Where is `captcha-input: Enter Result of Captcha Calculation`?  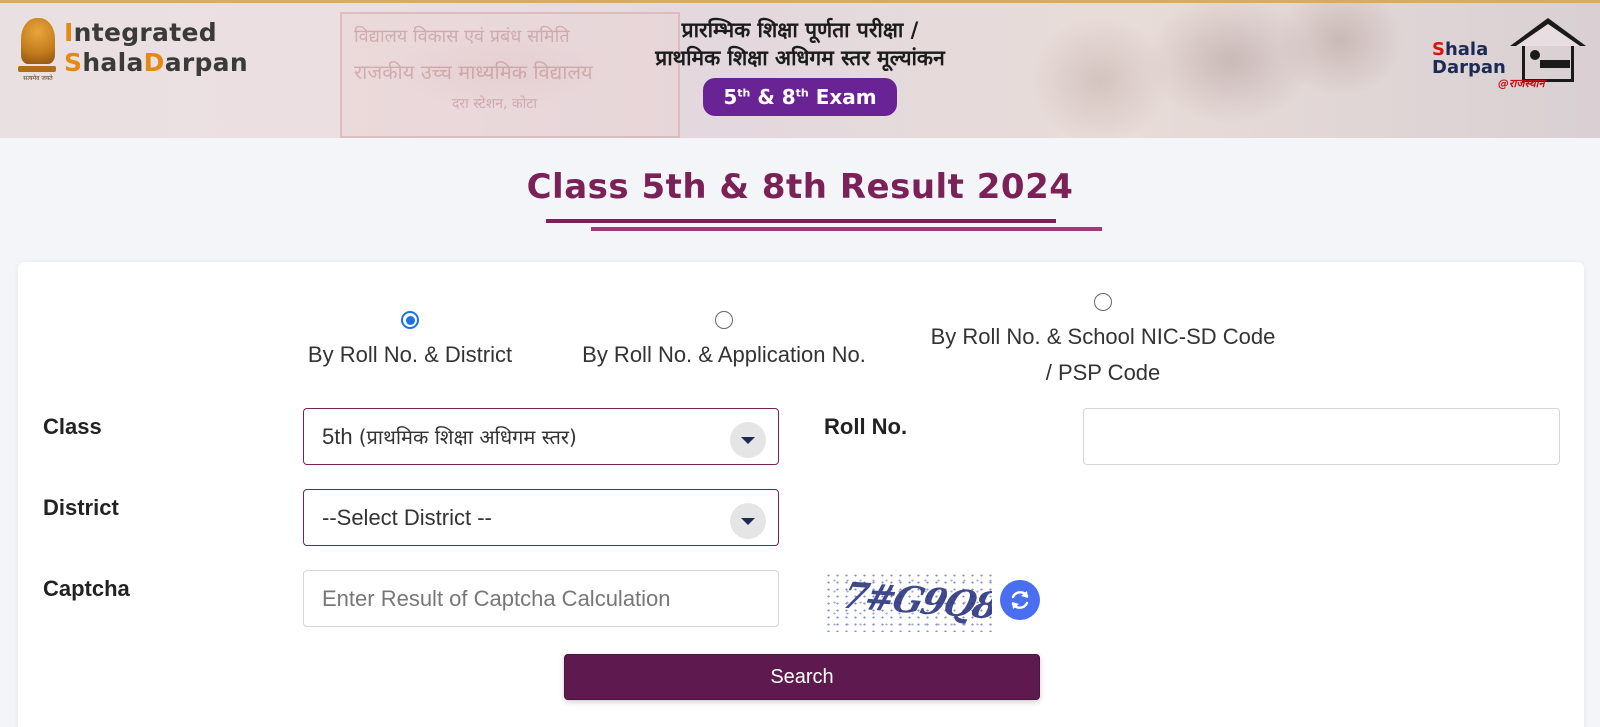 captcha-input: Enter Result of Captcha Calculation is located at coordinates (541, 598).